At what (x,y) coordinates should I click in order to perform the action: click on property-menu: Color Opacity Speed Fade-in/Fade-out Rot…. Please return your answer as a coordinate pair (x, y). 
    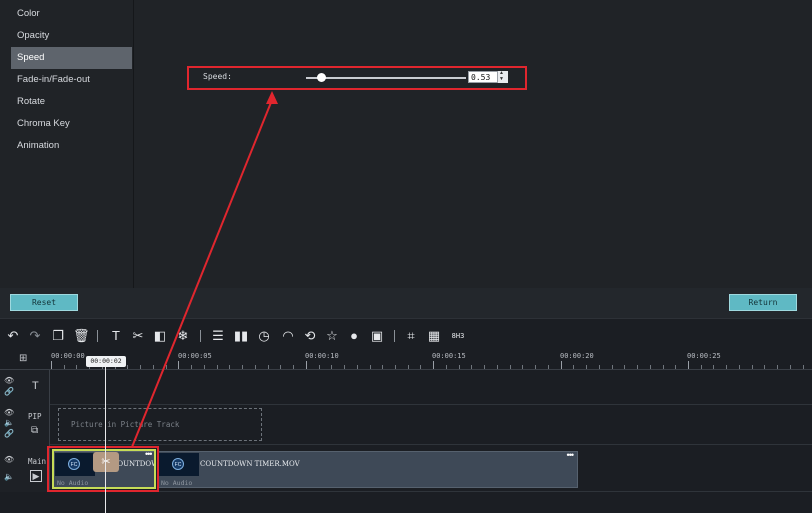
    Looking at the image, I should click on (66, 144).